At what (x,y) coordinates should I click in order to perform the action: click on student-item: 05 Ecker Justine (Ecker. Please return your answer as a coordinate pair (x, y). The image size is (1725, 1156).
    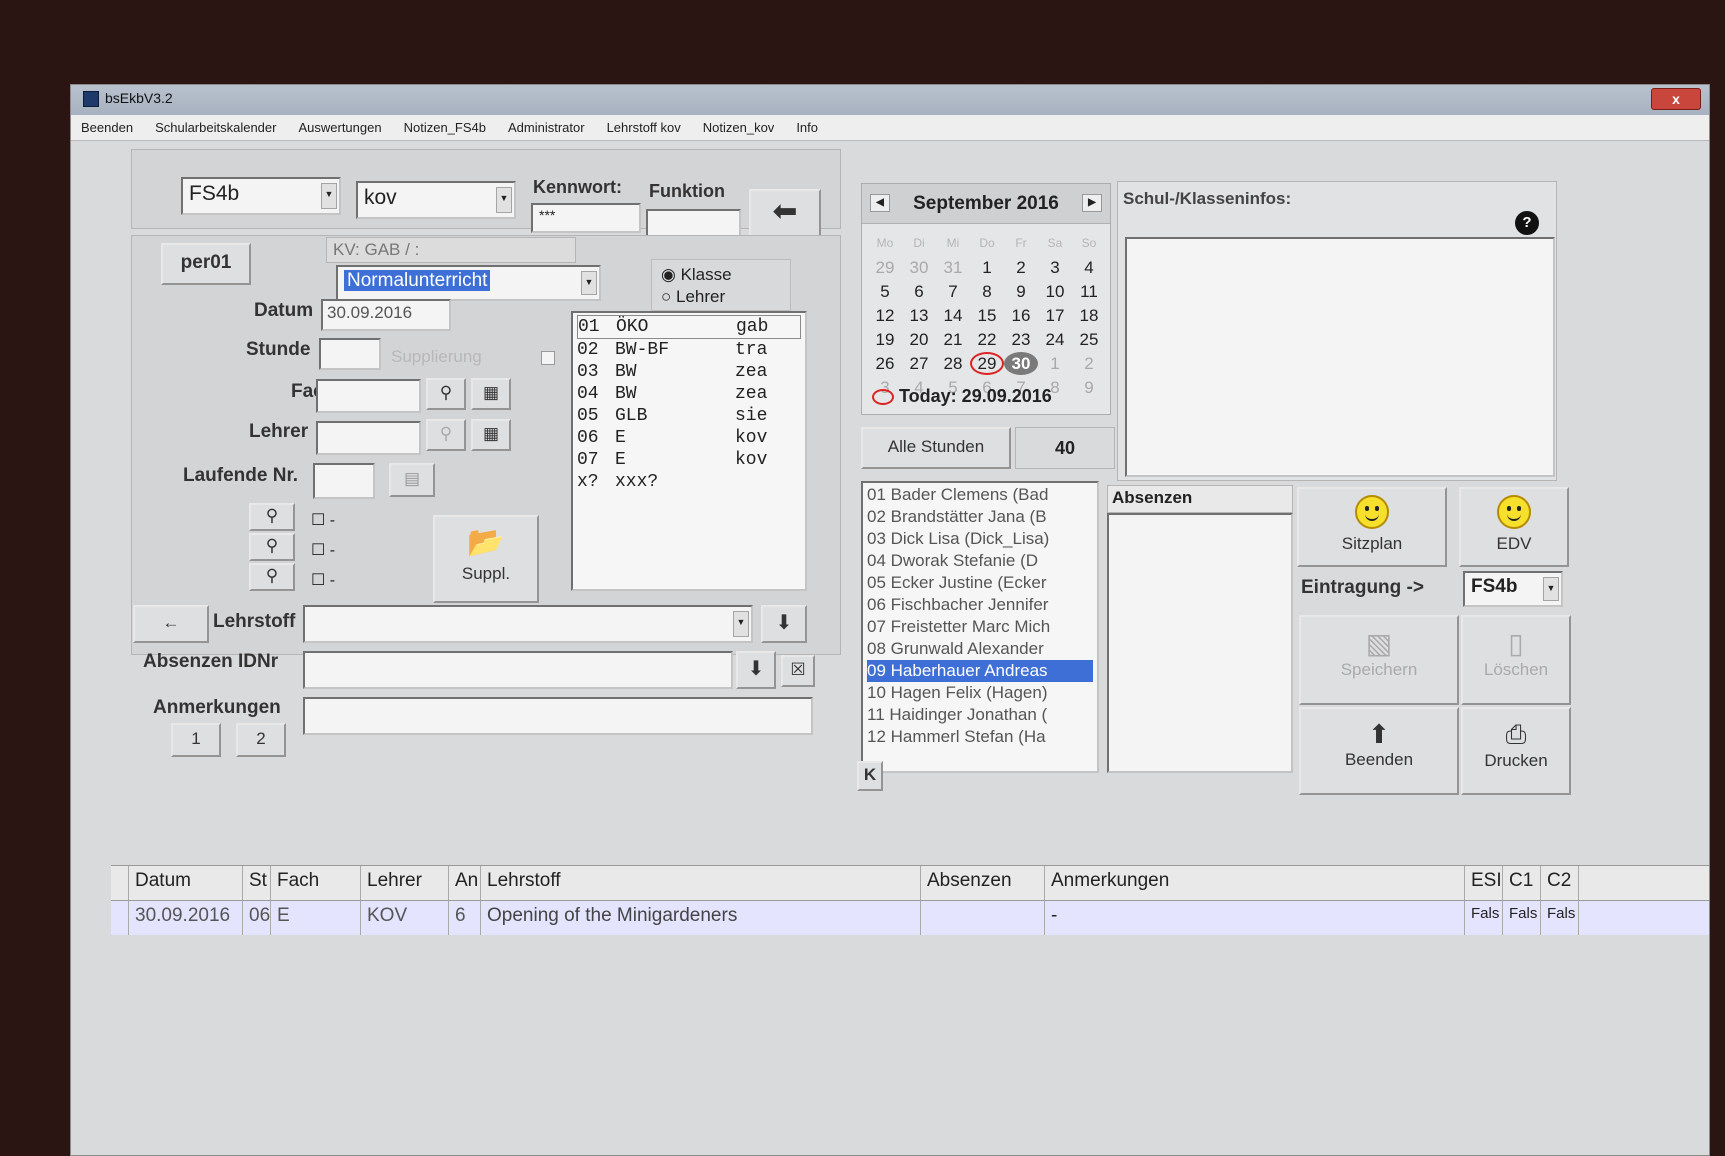
    Looking at the image, I should click on (980, 583).